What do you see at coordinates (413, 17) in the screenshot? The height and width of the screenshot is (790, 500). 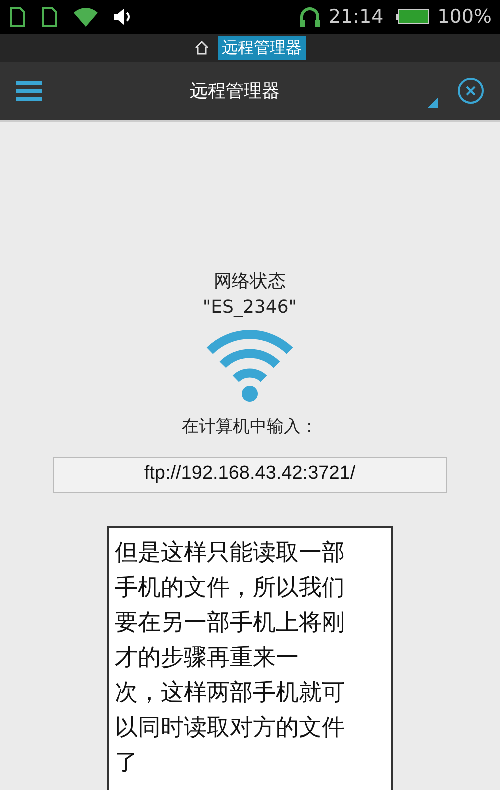 I see `battery-icon` at bounding box center [413, 17].